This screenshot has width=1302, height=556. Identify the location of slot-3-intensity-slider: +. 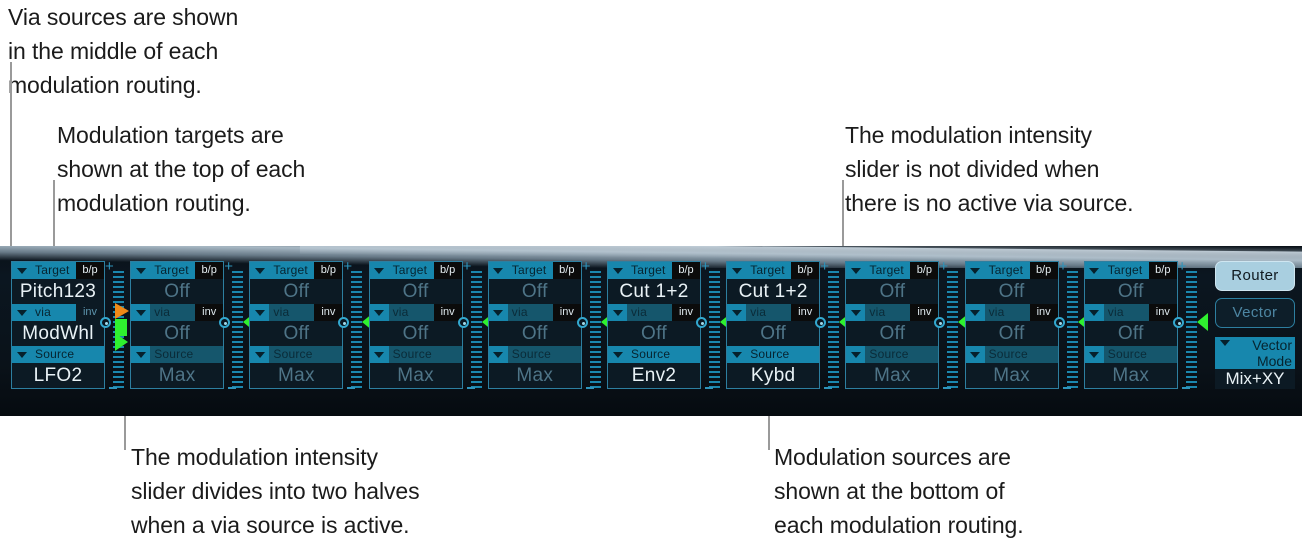
(356, 326).